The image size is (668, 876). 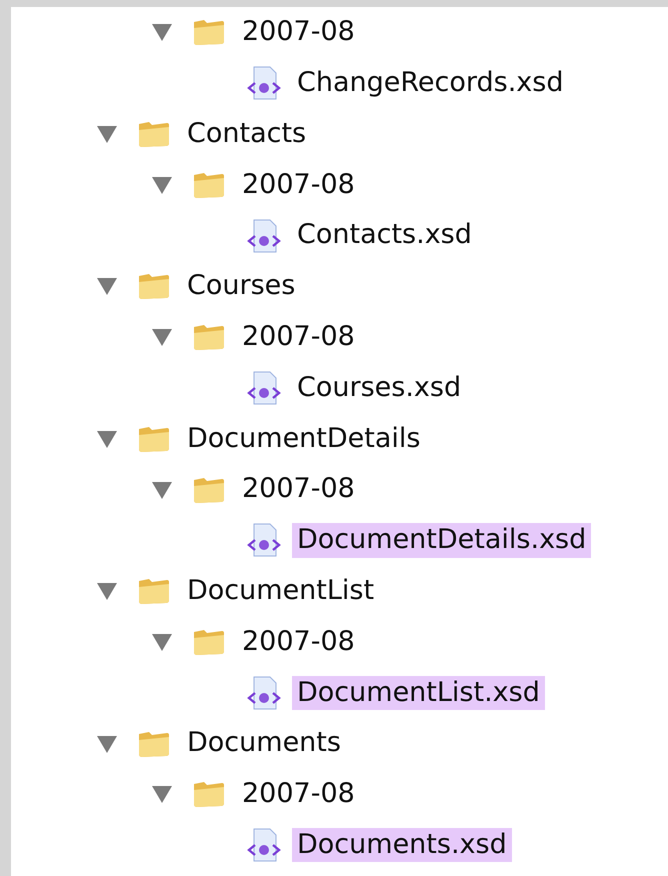 What do you see at coordinates (281, 591) in the screenshot?
I see `folder-name: DocumentList` at bounding box center [281, 591].